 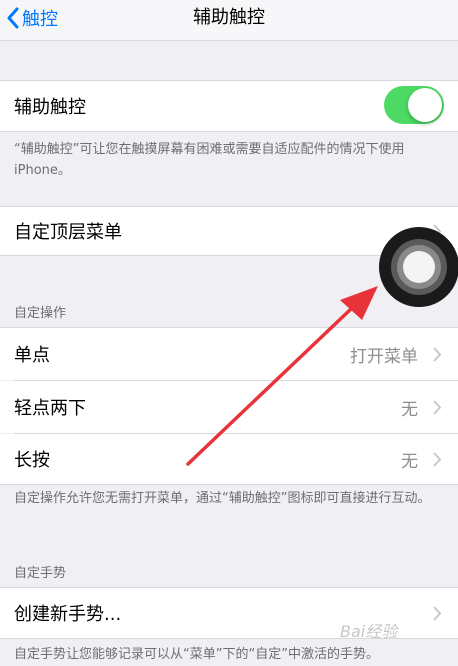 I want to click on assistive-touch-label: 辅助触控, so click(x=50, y=107).